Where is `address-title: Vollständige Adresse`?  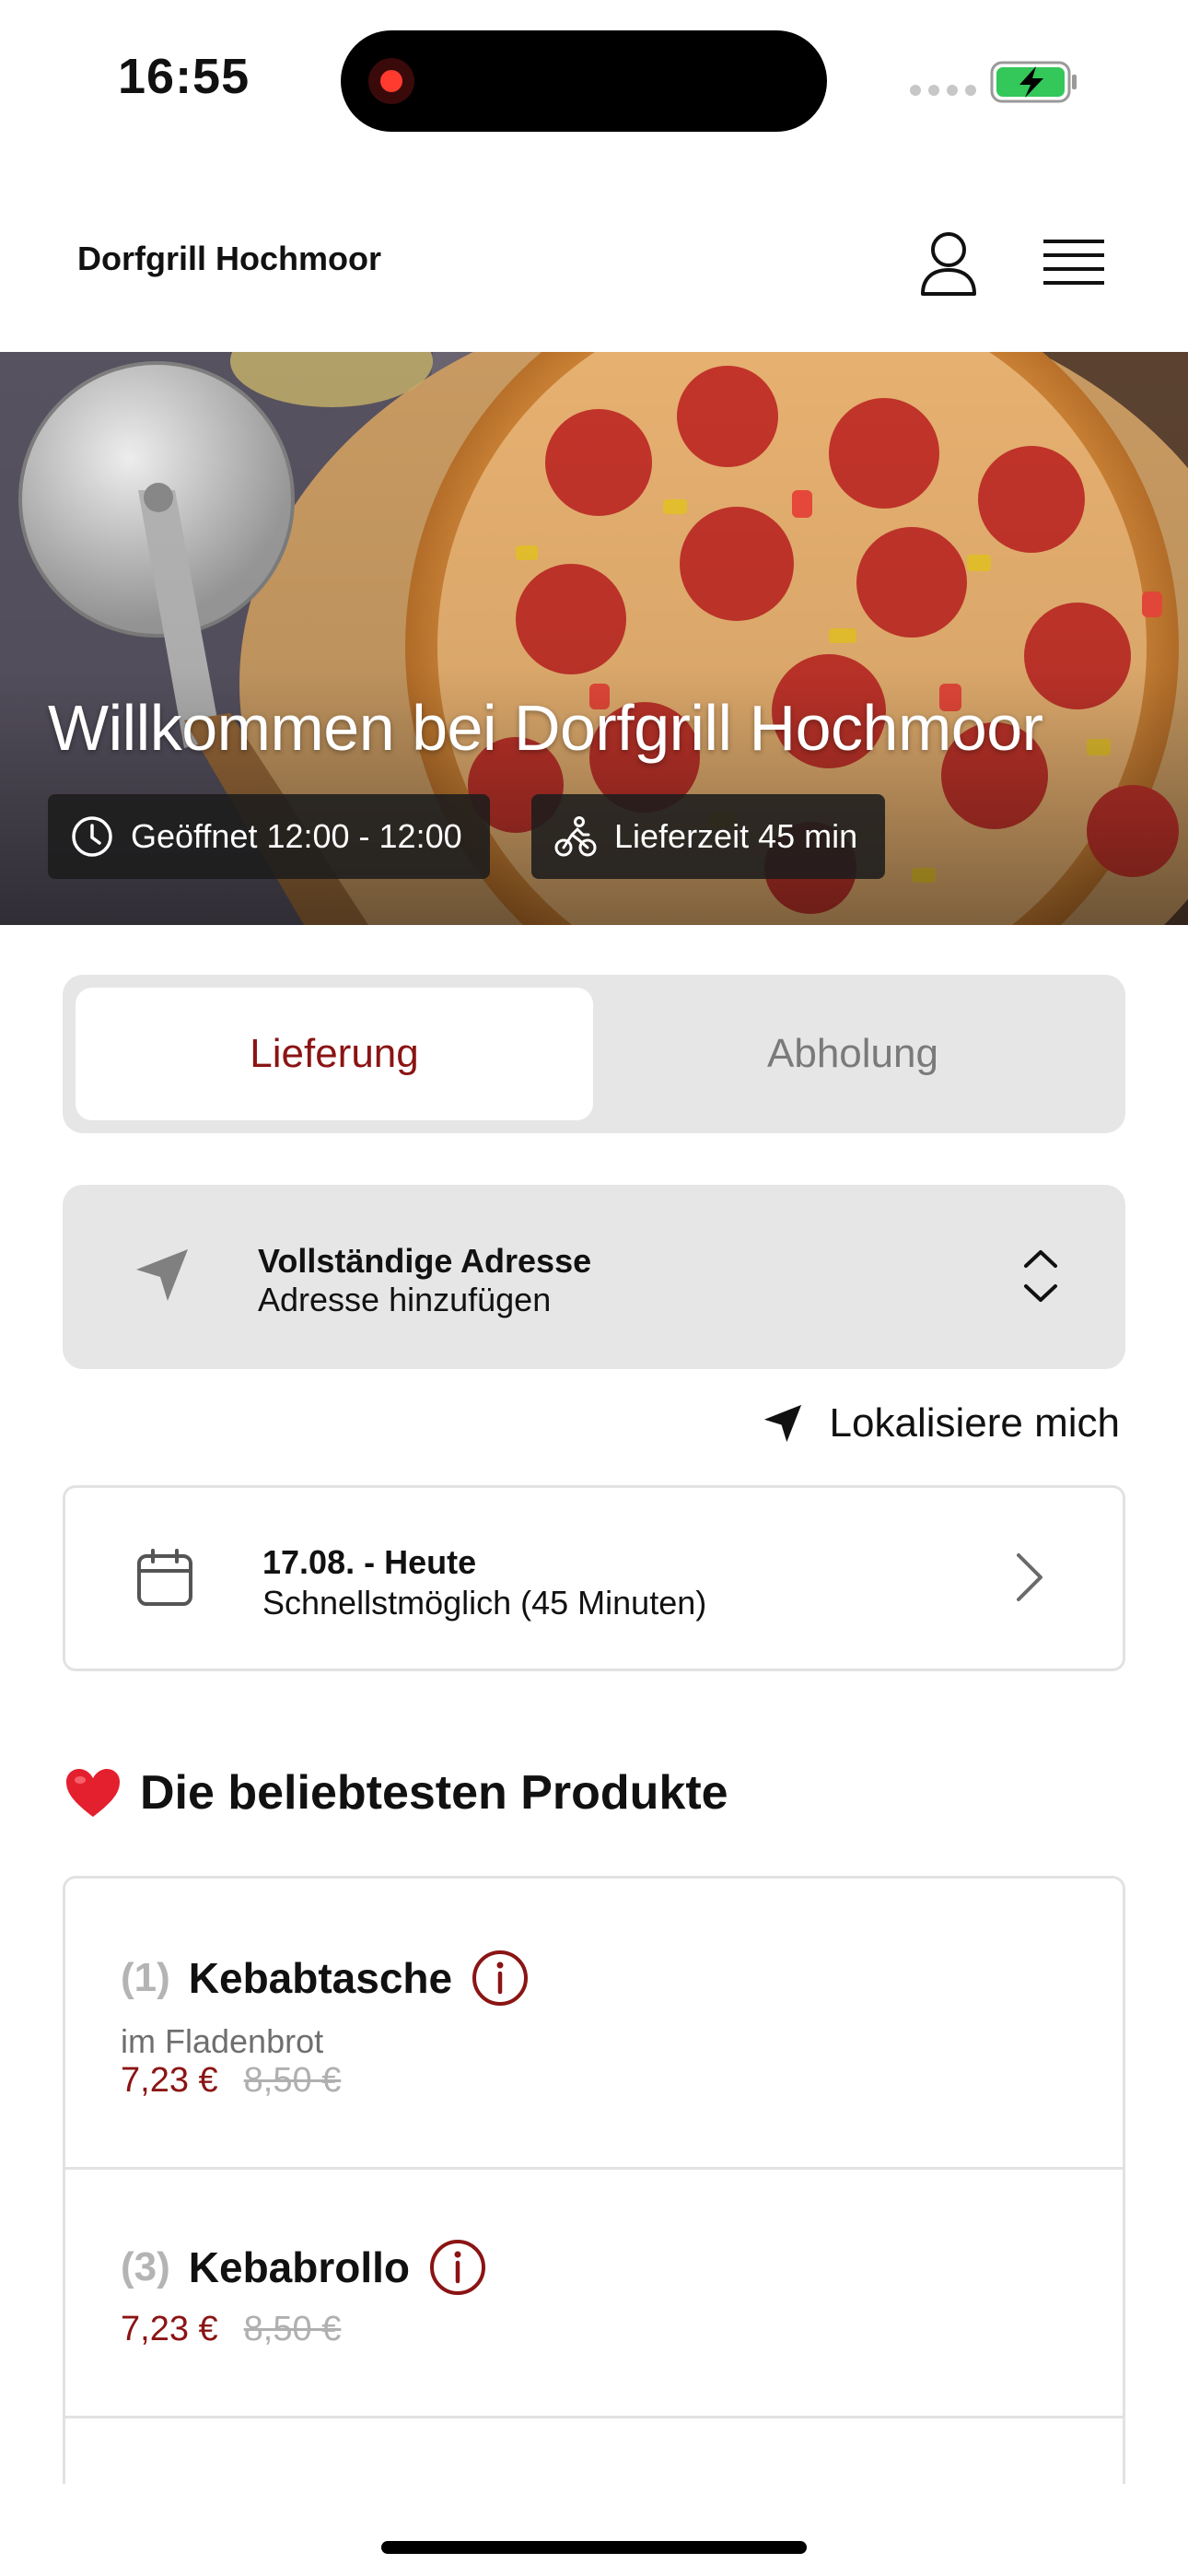
address-title: Vollständige Adresse is located at coordinates (425, 1261).